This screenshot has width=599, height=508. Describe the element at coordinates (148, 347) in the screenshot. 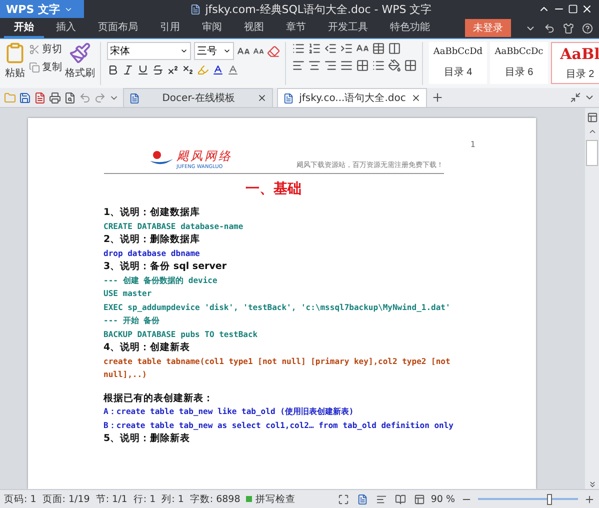

I see `section-heading: 4、说明：创建新表` at that location.